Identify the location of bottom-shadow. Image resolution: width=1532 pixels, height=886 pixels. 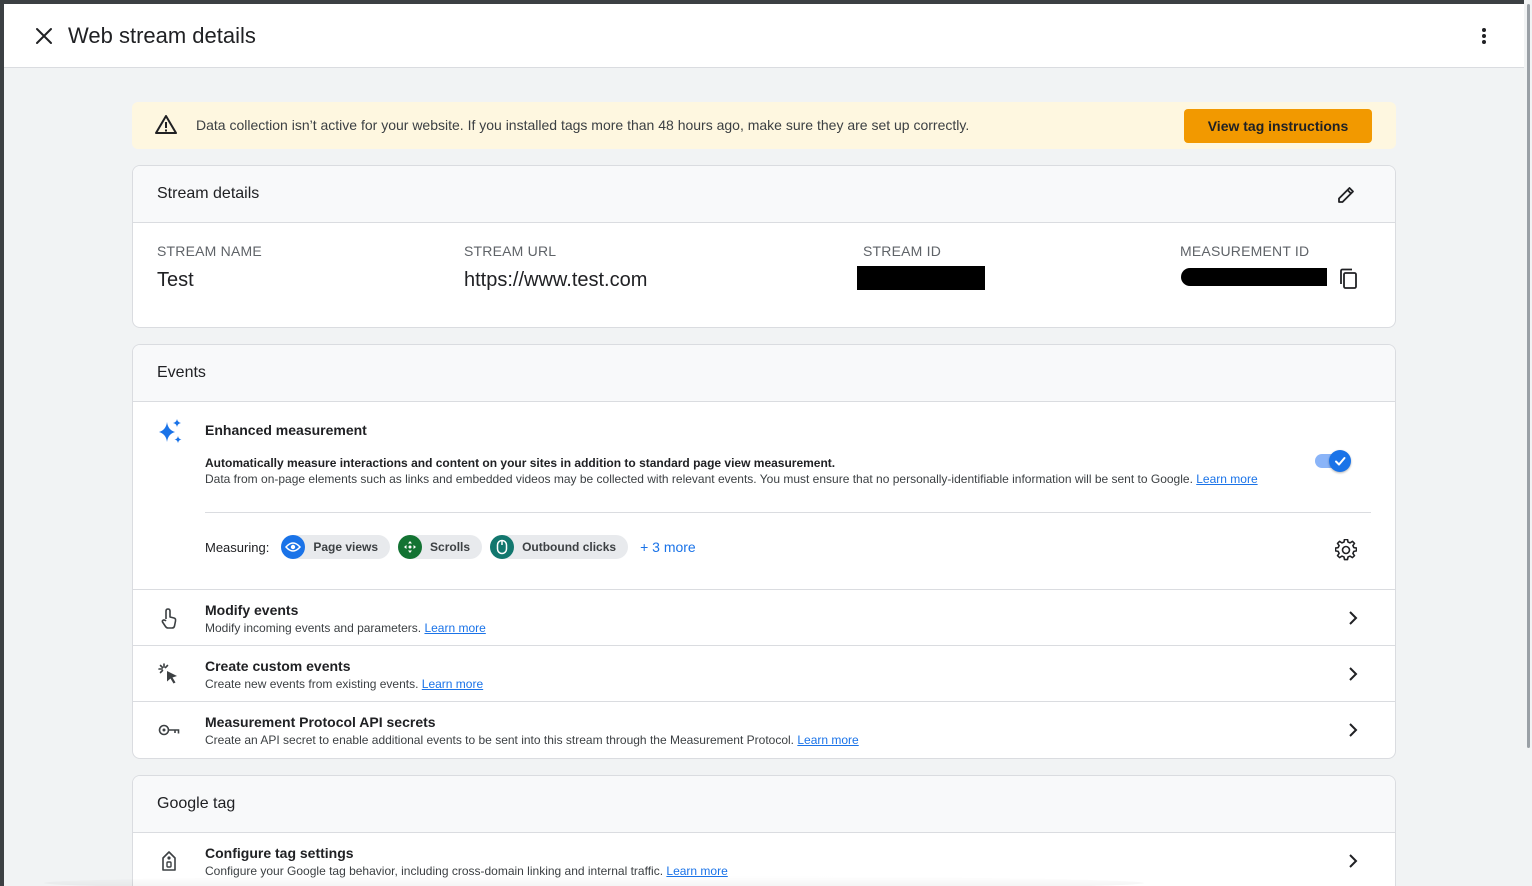
(594, 881).